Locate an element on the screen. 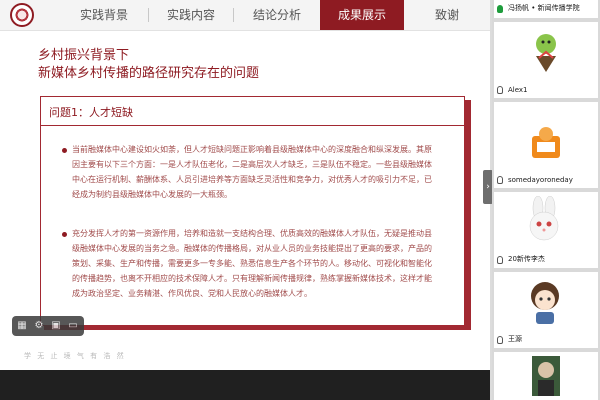 The height and width of the screenshot is (400, 600). slide-nav-bar: 实践背景 实践内容 结论分析 成果展示 致谢 is located at coordinates (245, 15).